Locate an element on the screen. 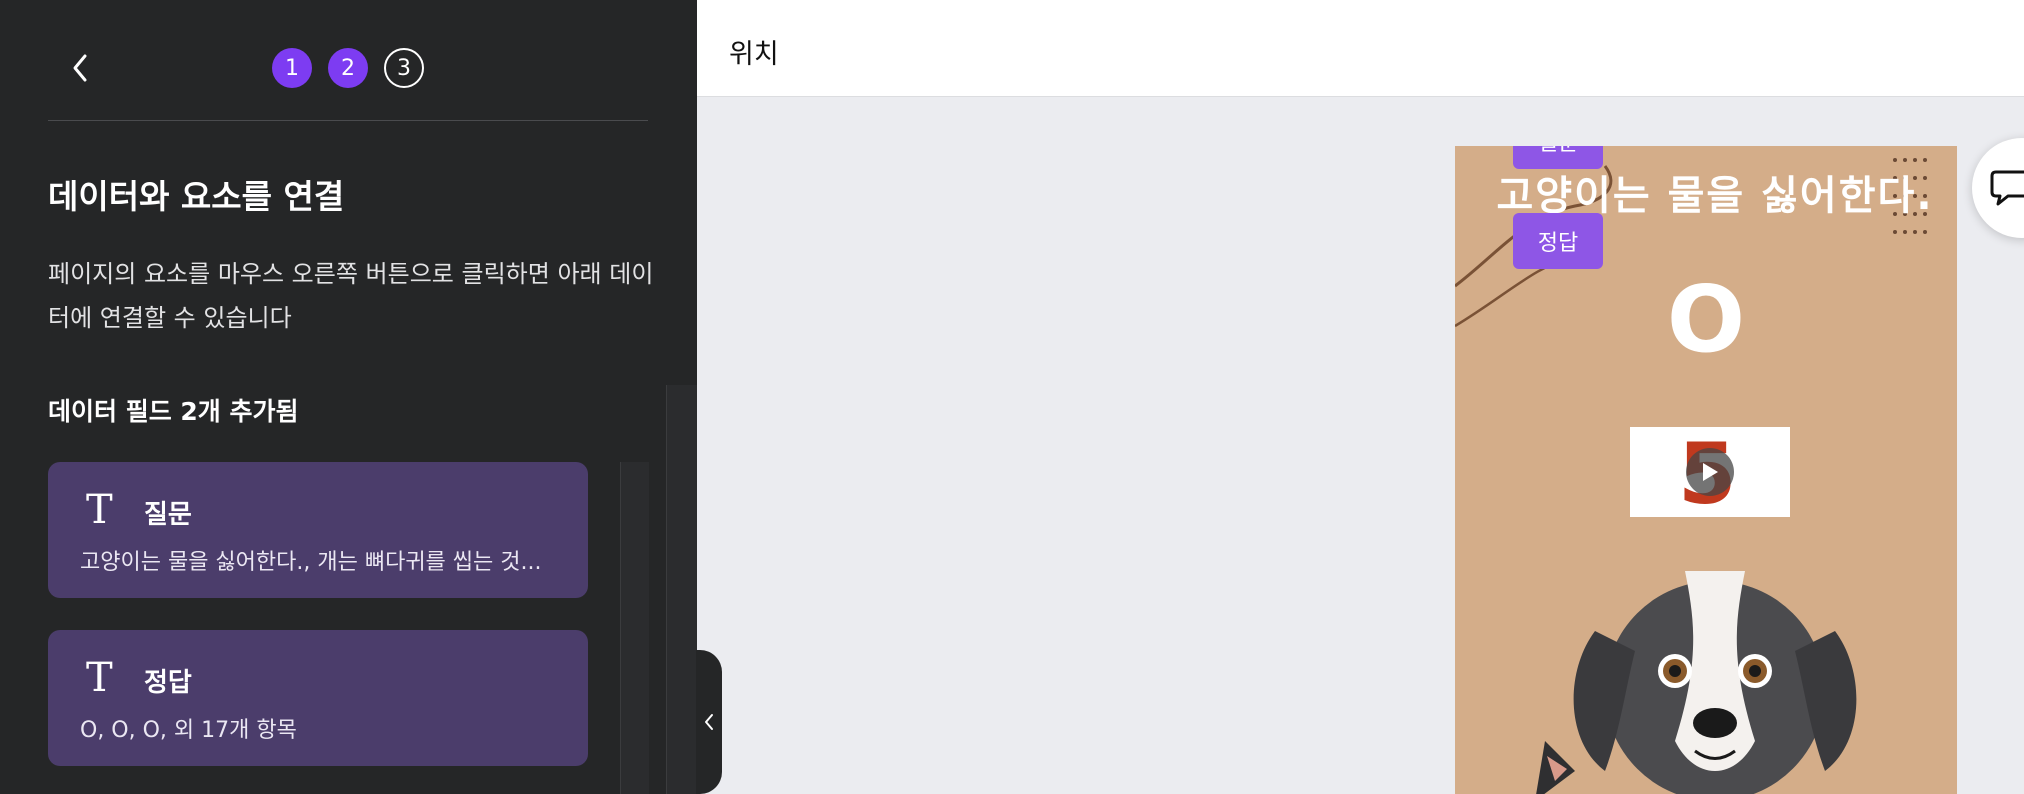 This screenshot has height=794, width=2024. comment-button is located at coordinates (1998, 188).